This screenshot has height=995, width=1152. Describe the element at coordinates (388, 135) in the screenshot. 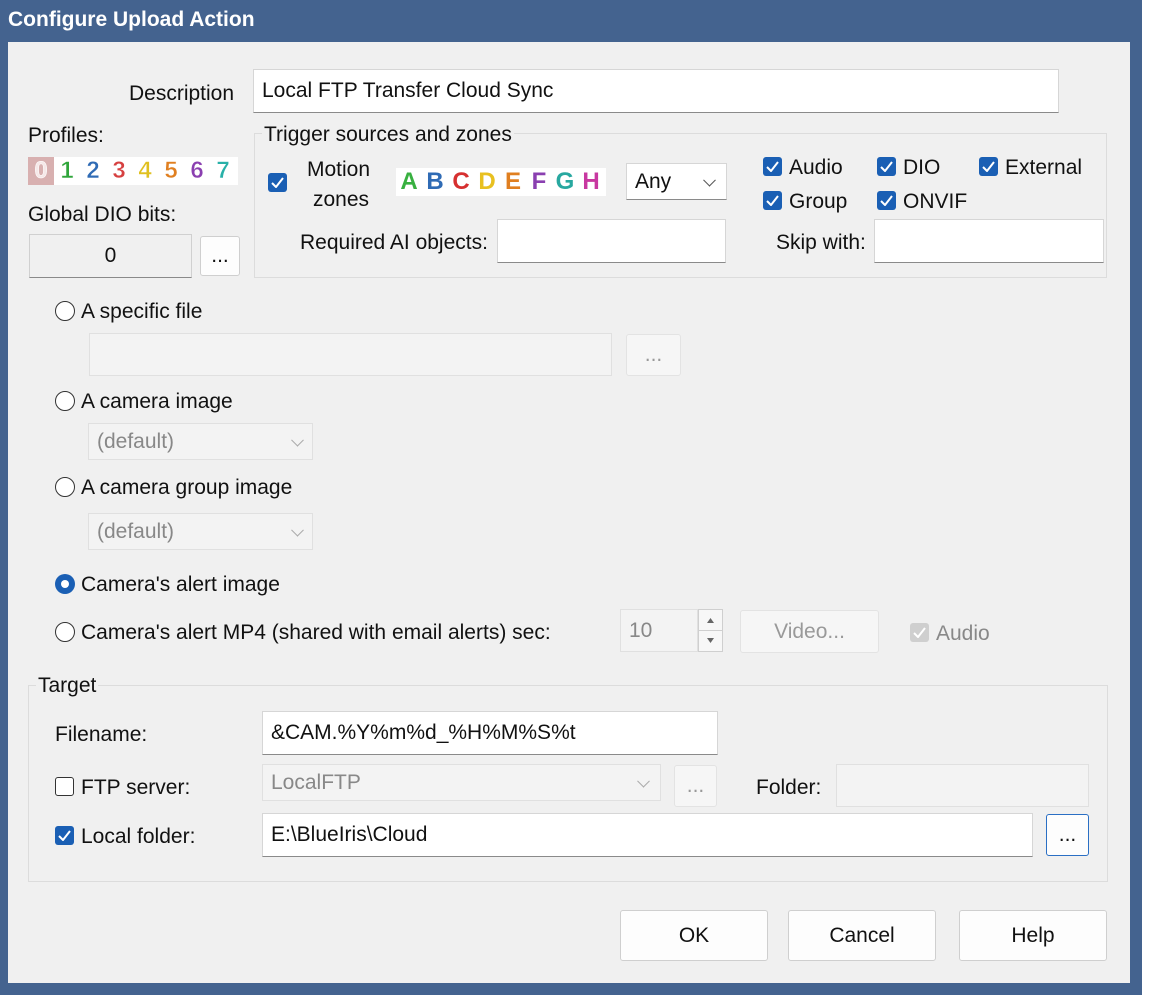

I see `trigger-group-label: Trigger sources and zones` at that location.